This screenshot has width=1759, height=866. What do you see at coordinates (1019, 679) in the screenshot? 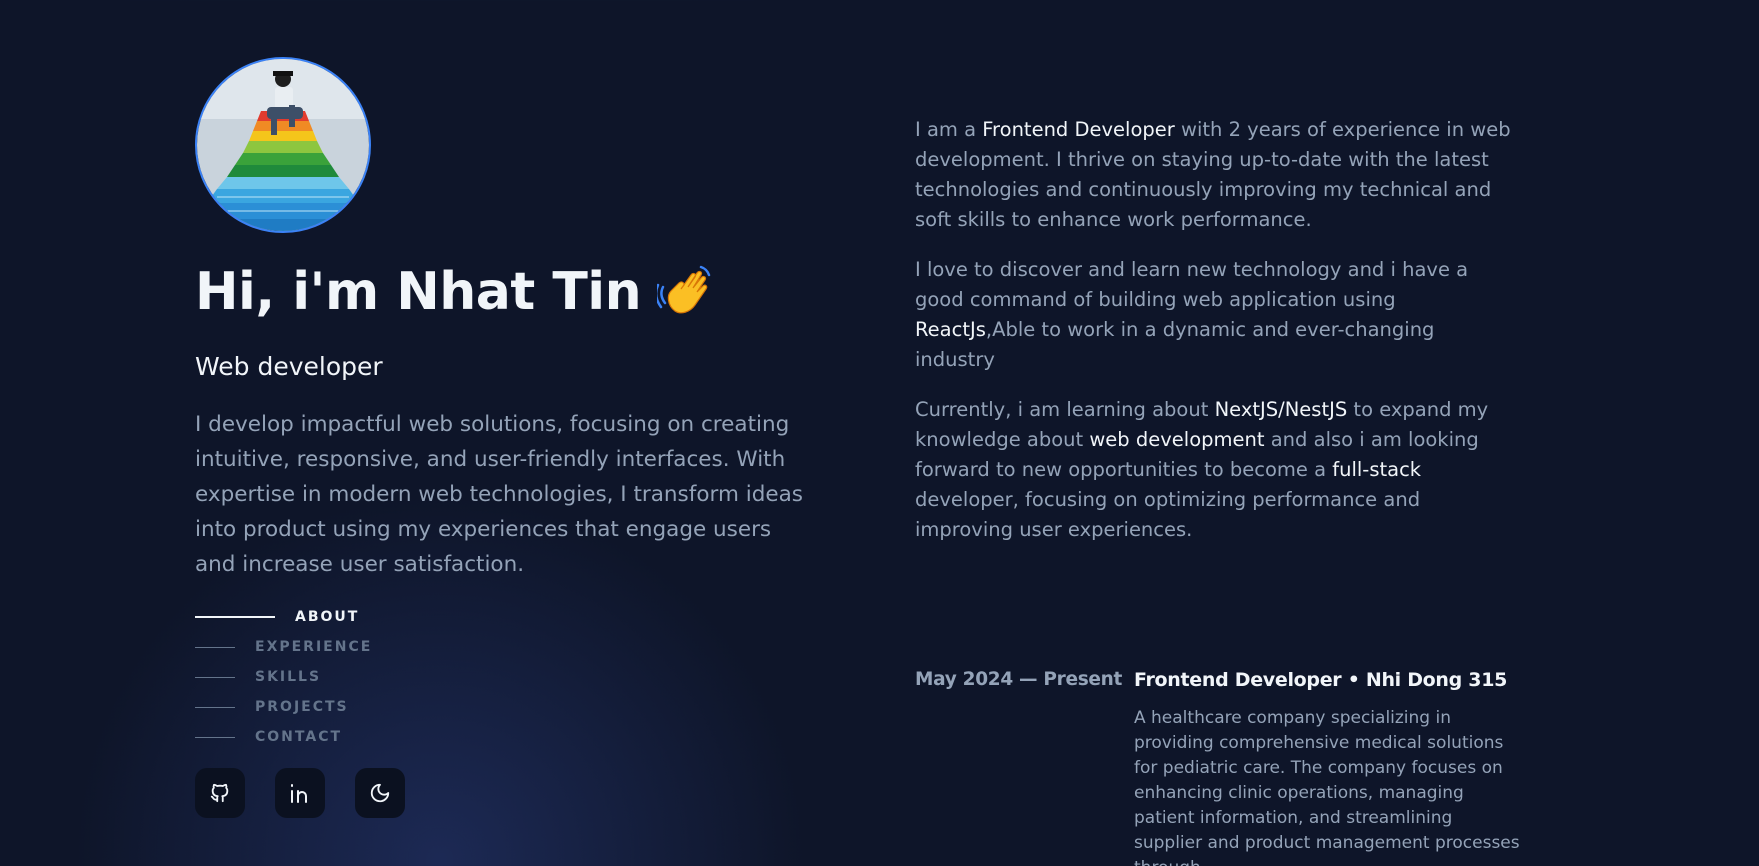
I see `experience-date: May 2024 — Present` at bounding box center [1019, 679].